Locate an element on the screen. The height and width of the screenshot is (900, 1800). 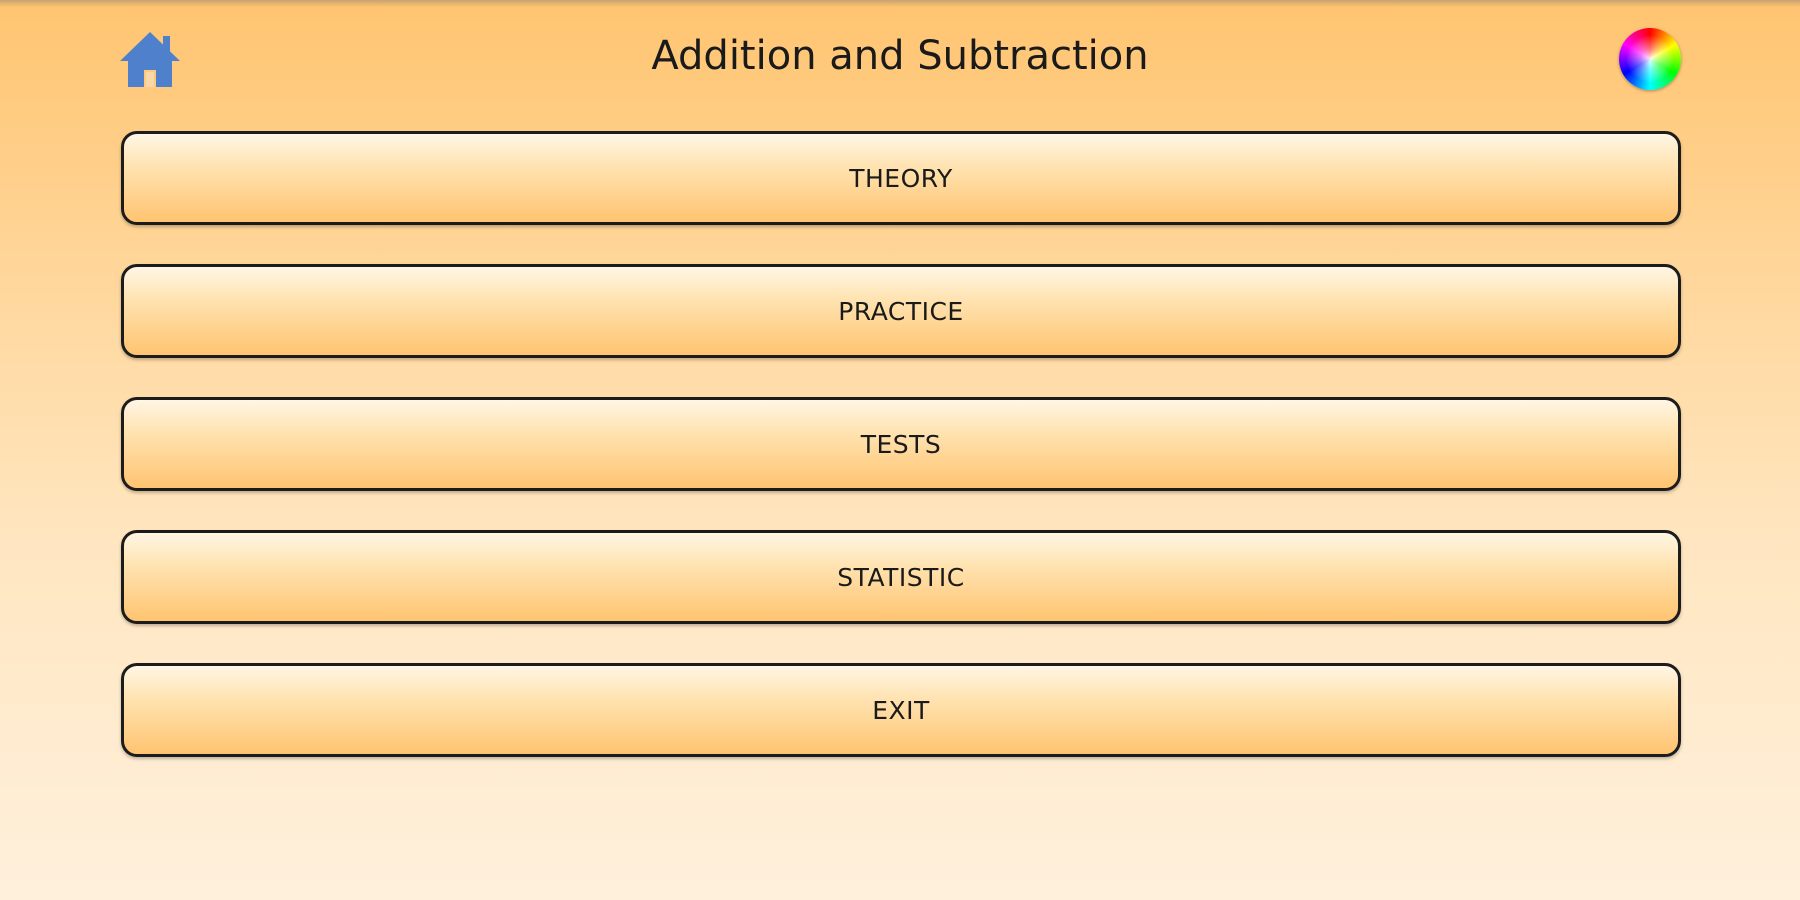
exit-button-label: EXIT is located at coordinates (901, 710).